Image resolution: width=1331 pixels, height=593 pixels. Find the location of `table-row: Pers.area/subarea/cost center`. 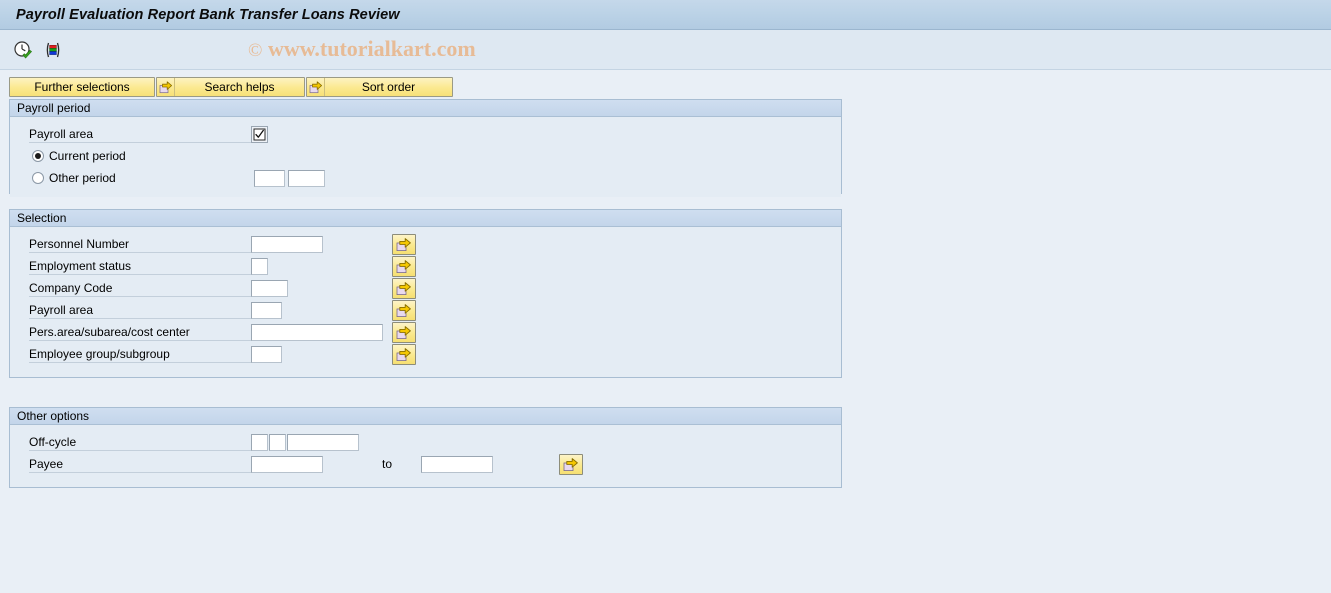

table-row: Pers.area/subarea/cost center is located at coordinates (425, 332).